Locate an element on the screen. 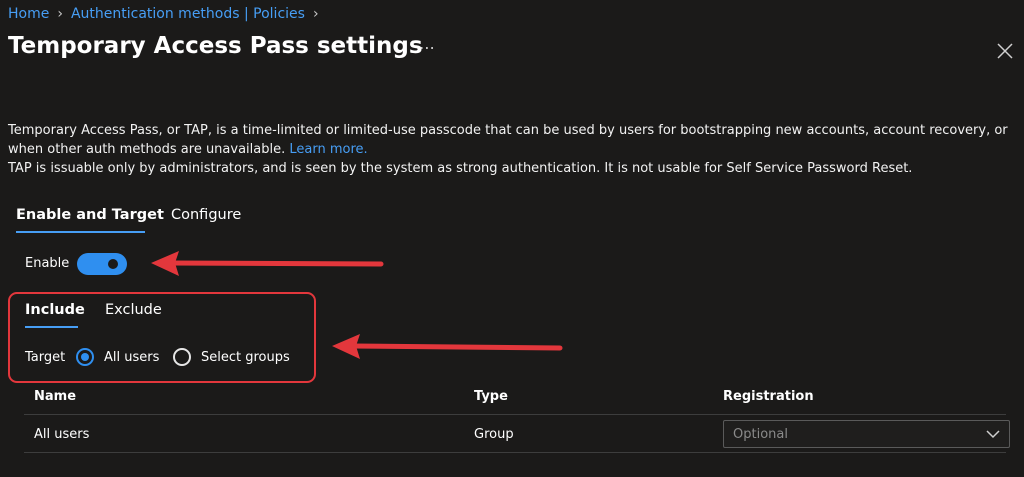  tab-enable-and-target: Enable and Target is located at coordinates (90, 215).